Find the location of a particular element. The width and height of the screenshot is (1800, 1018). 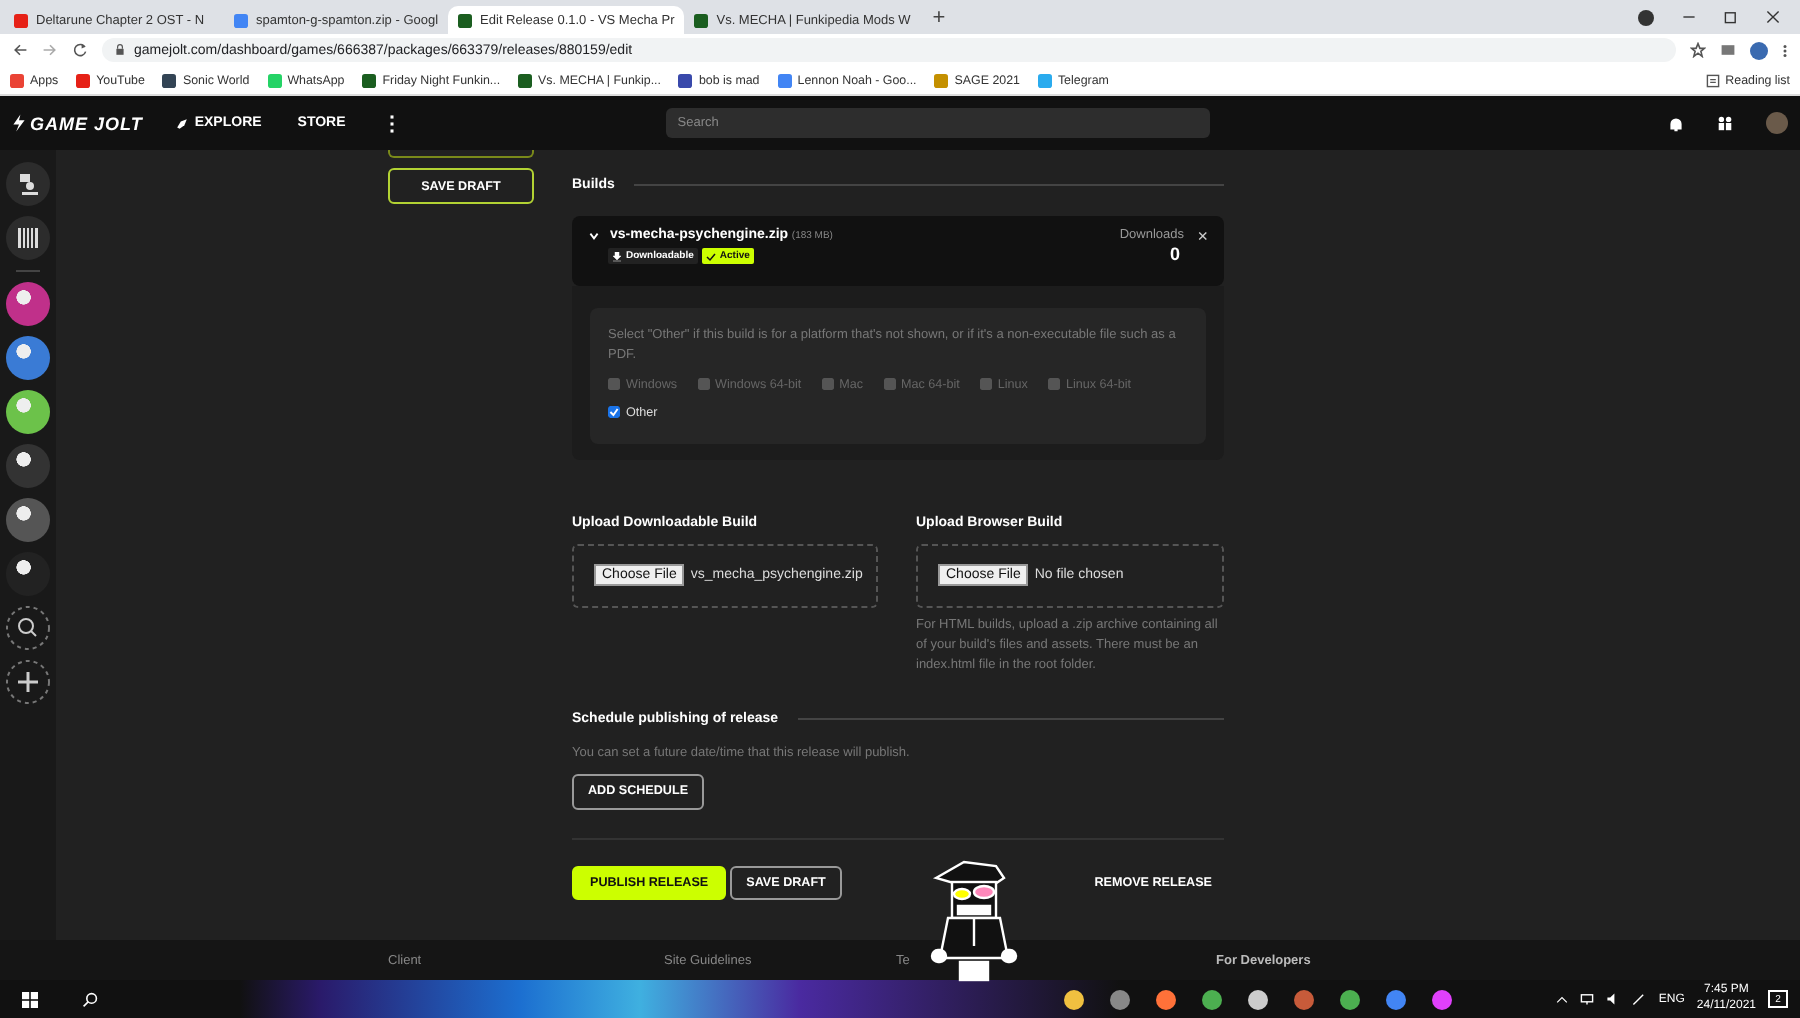

lightning-icon is located at coordinates (19, 123).